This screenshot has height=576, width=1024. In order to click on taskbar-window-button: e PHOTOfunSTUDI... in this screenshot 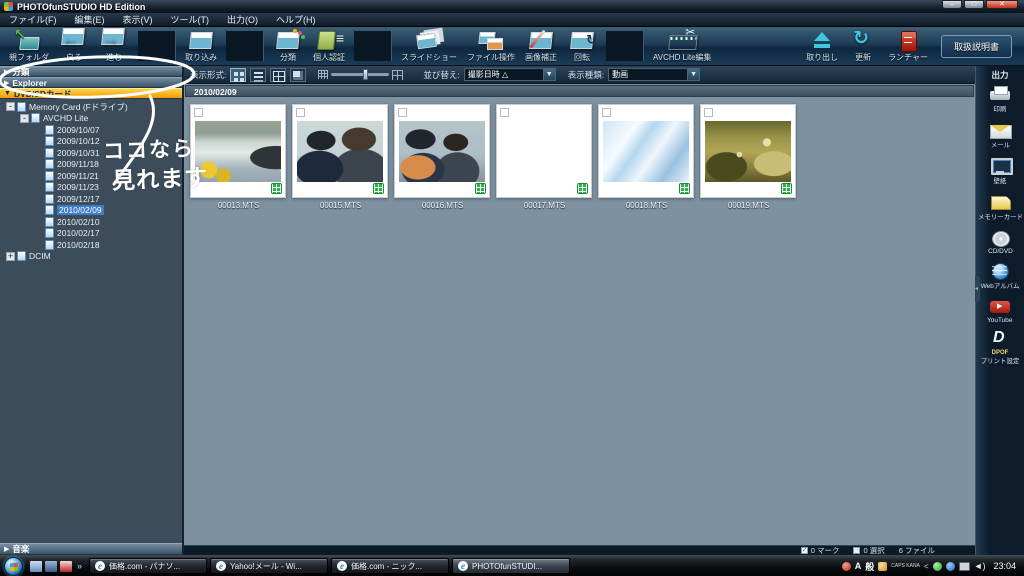, I will do `click(511, 566)`.